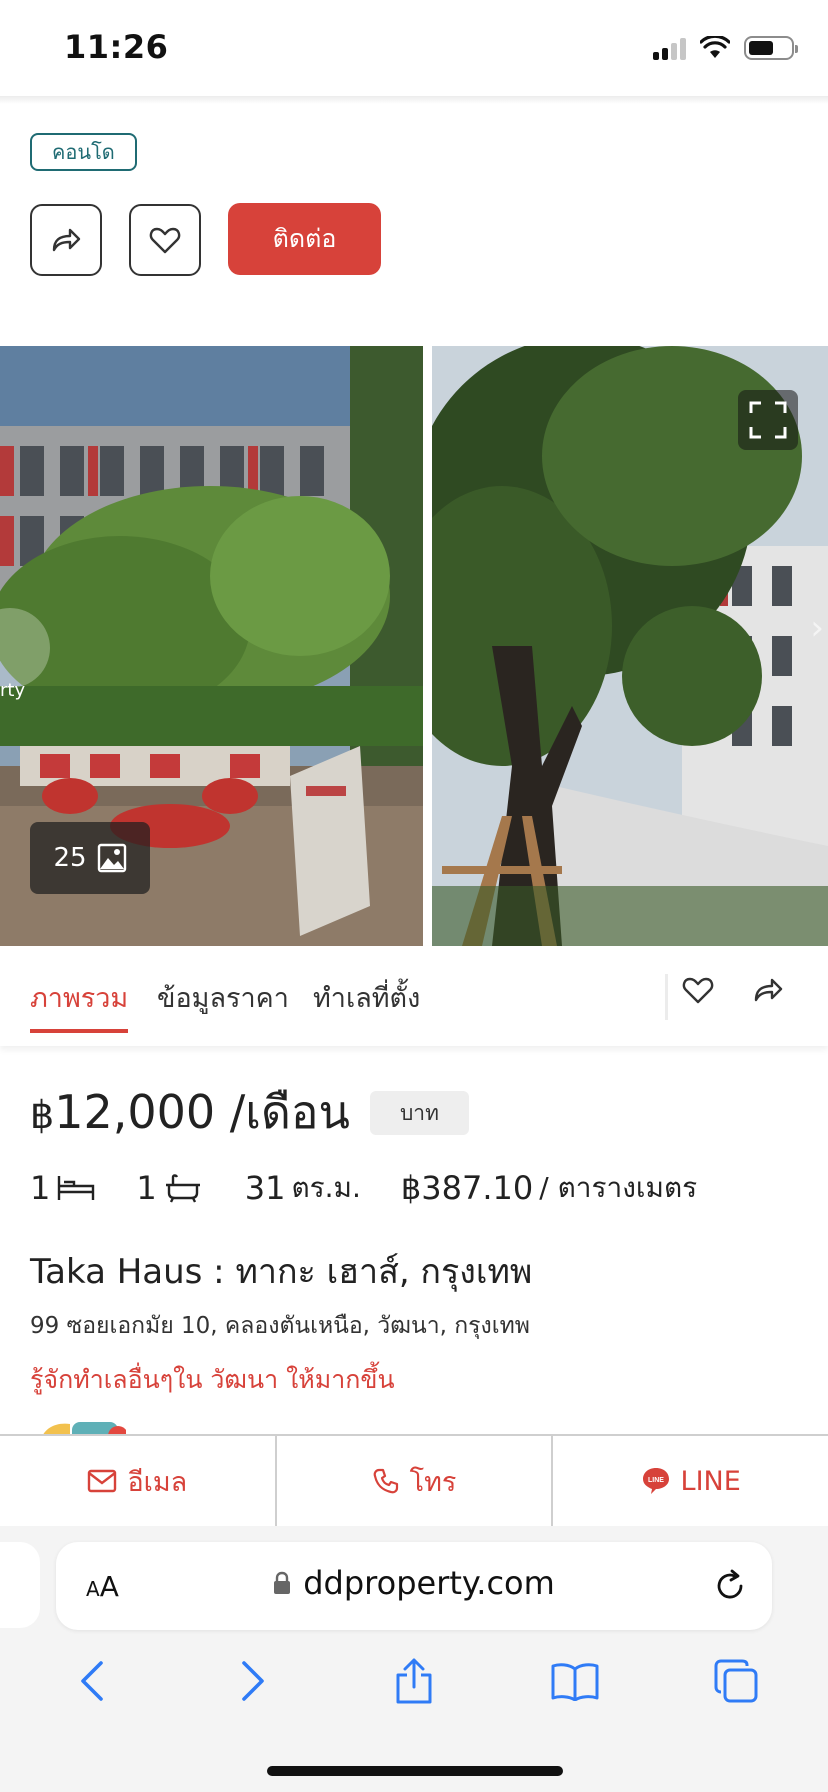  Describe the element at coordinates (710, 1481) in the screenshot. I see `line-label: LINE` at that location.